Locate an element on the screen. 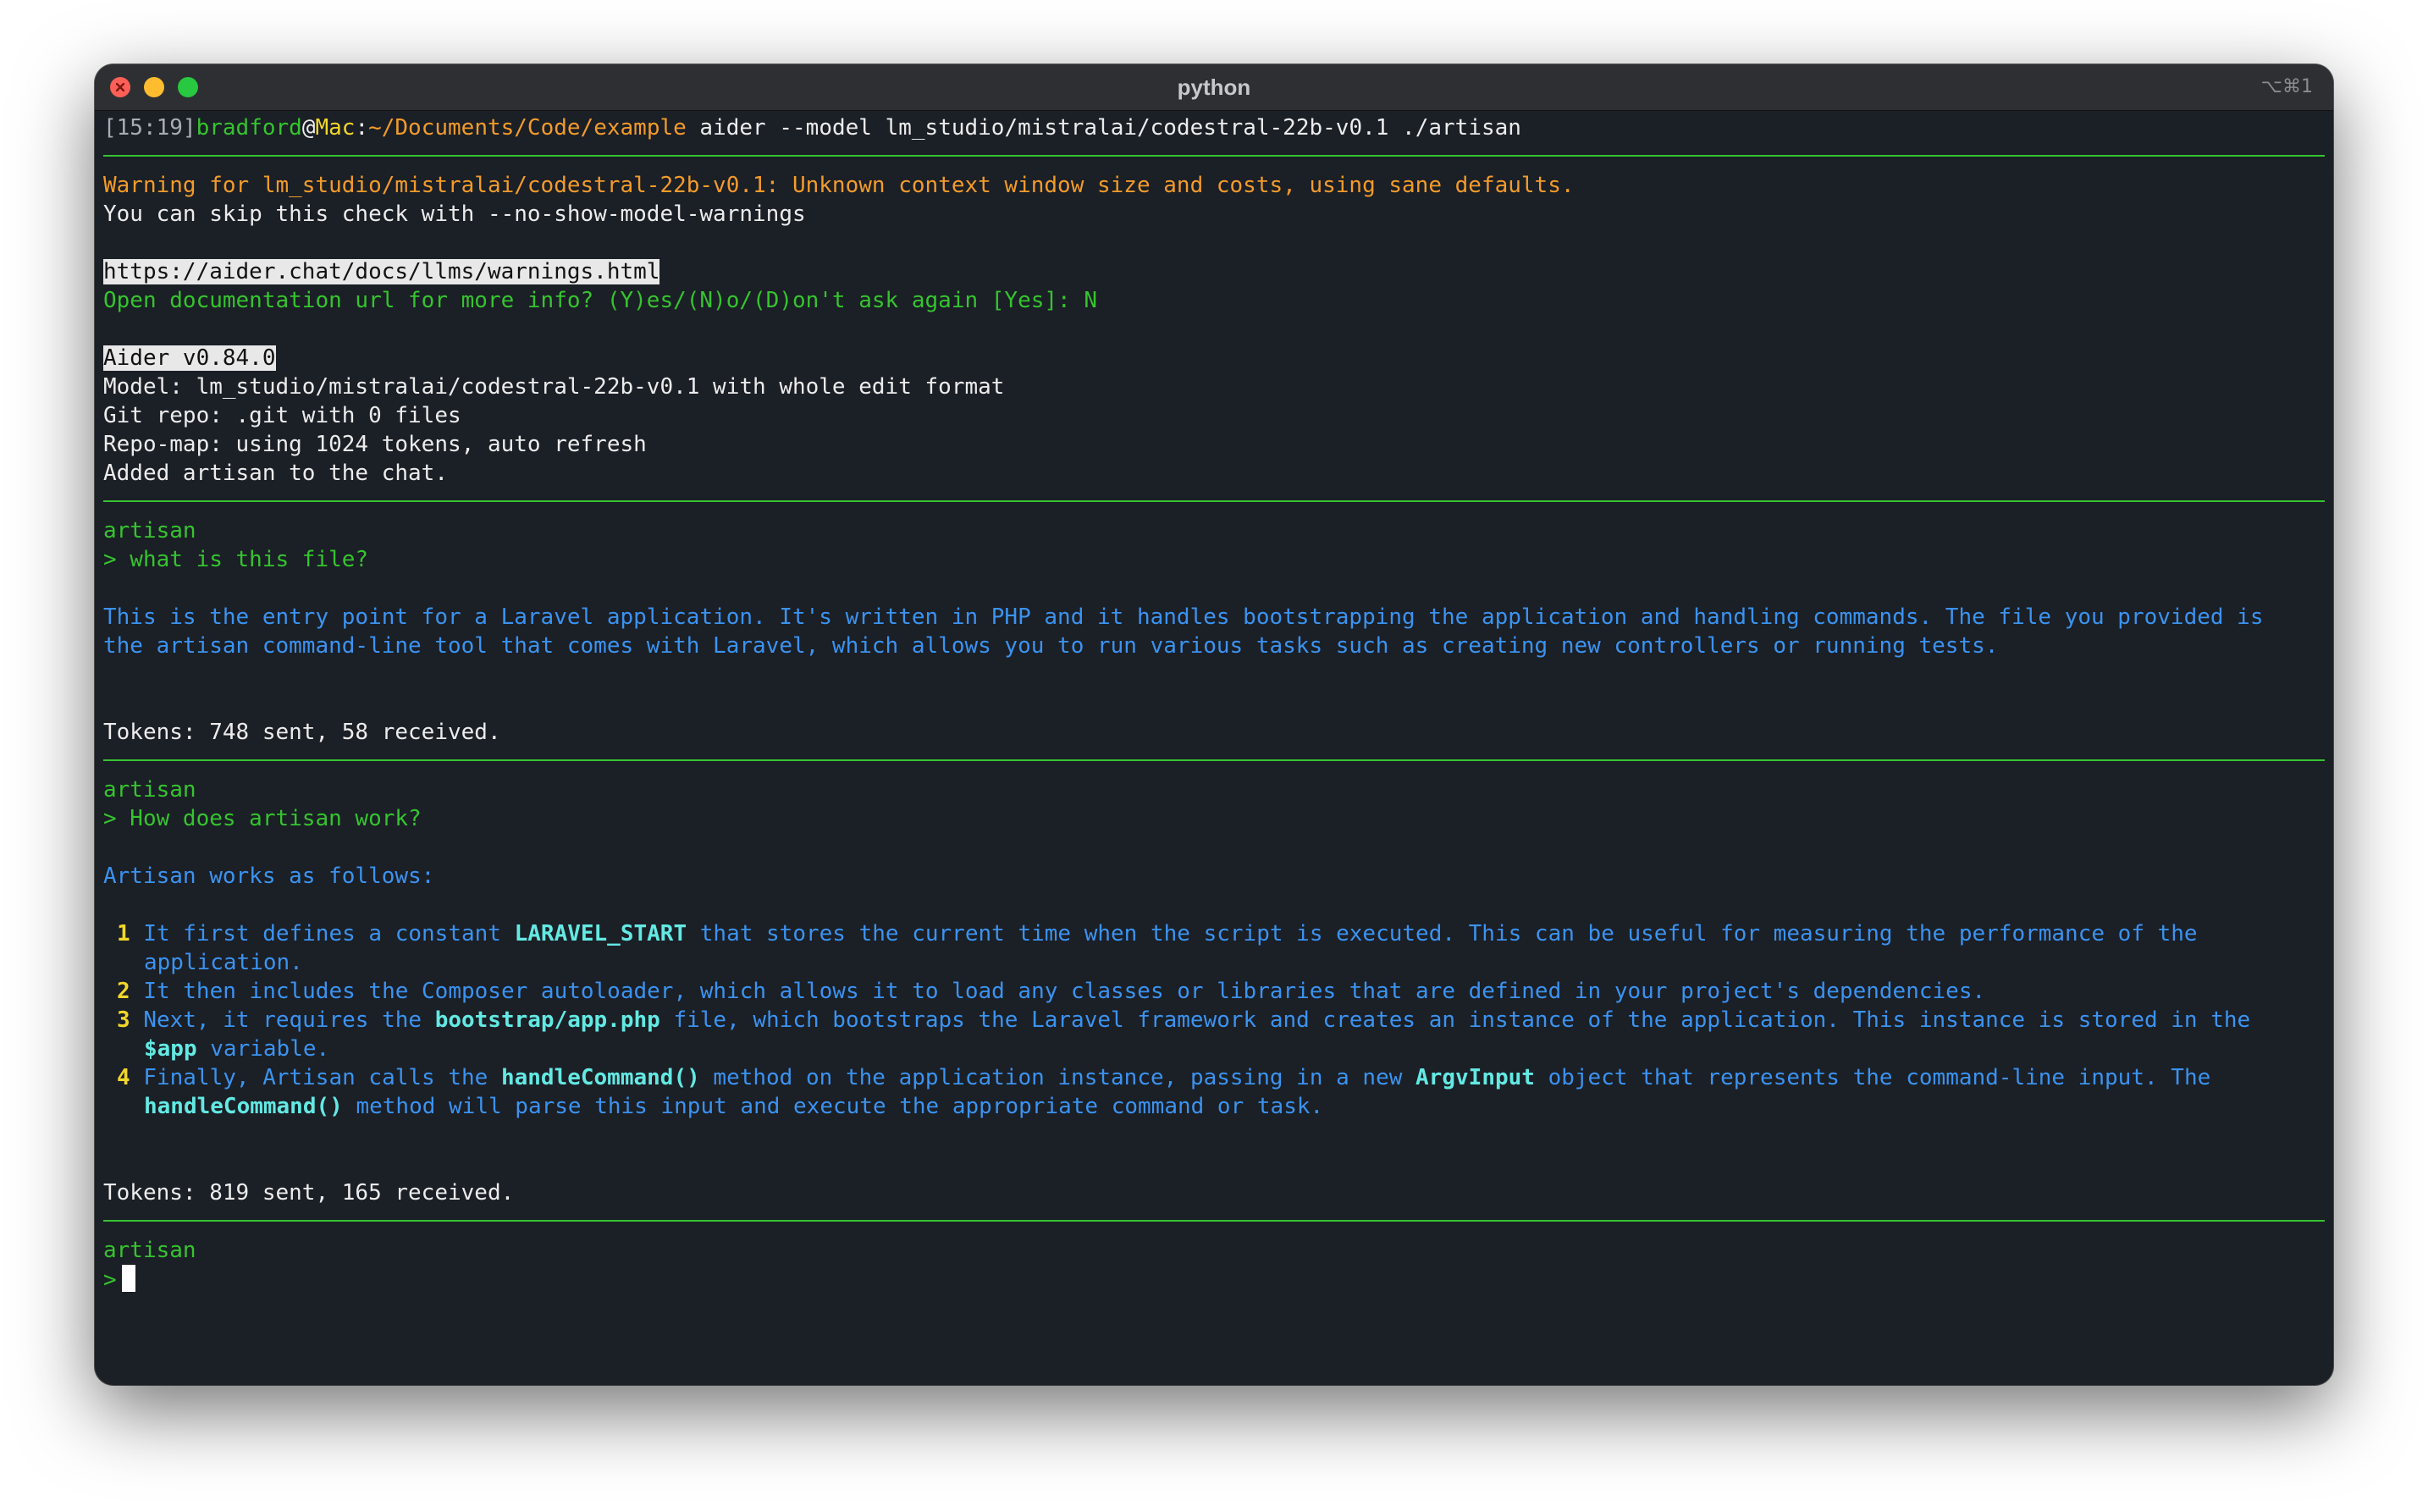  inline-code: bootstrap/app.php is located at coordinates (547, 1020).